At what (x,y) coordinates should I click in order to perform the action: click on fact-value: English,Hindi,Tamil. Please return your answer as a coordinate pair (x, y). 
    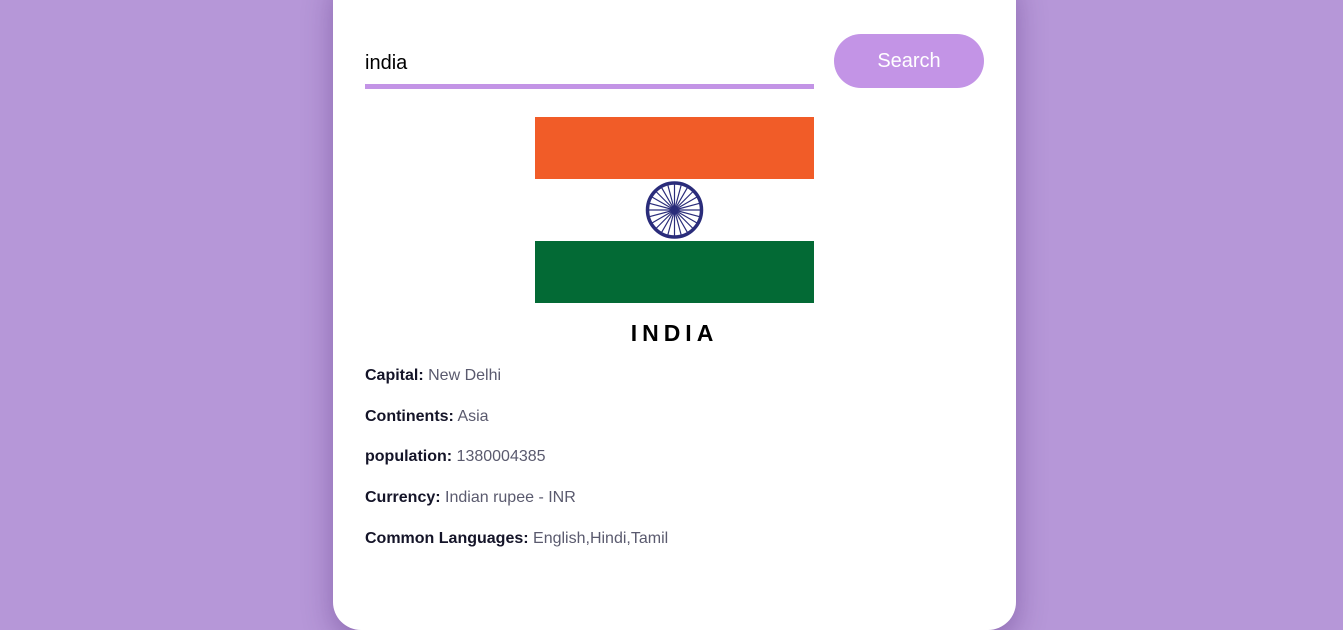
    Looking at the image, I should click on (601, 538).